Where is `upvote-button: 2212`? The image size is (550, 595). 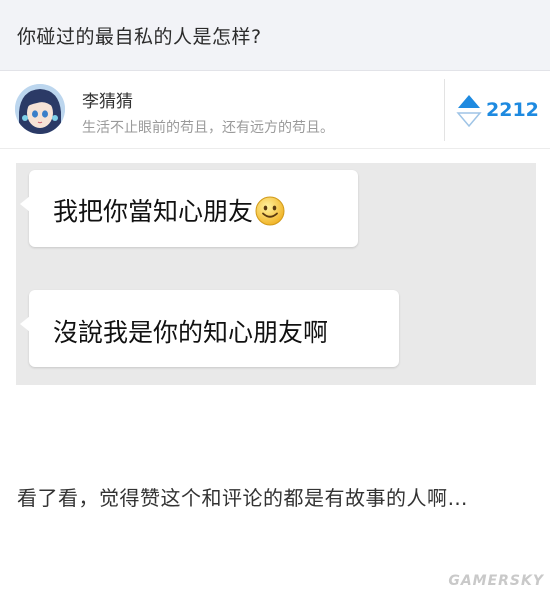 upvote-button: 2212 is located at coordinates (501, 111).